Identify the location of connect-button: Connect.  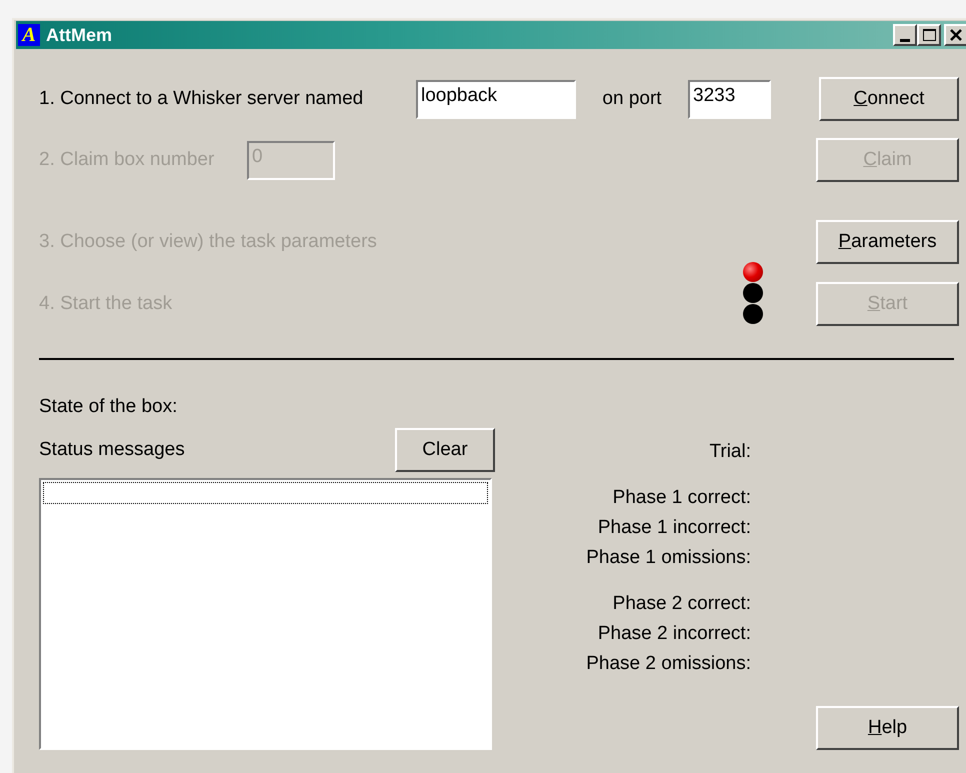
(889, 99).